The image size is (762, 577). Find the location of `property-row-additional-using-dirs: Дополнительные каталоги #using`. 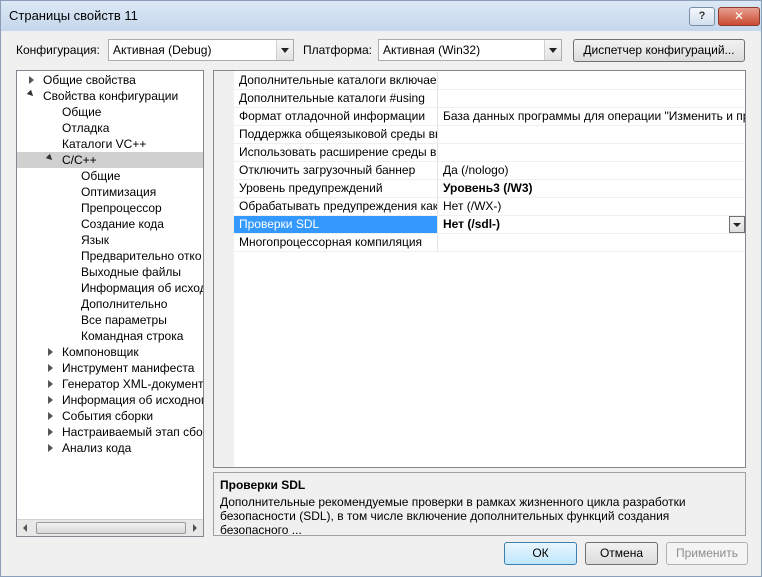

property-row-additional-using-dirs: Дополнительные каталоги #using is located at coordinates (489, 99).